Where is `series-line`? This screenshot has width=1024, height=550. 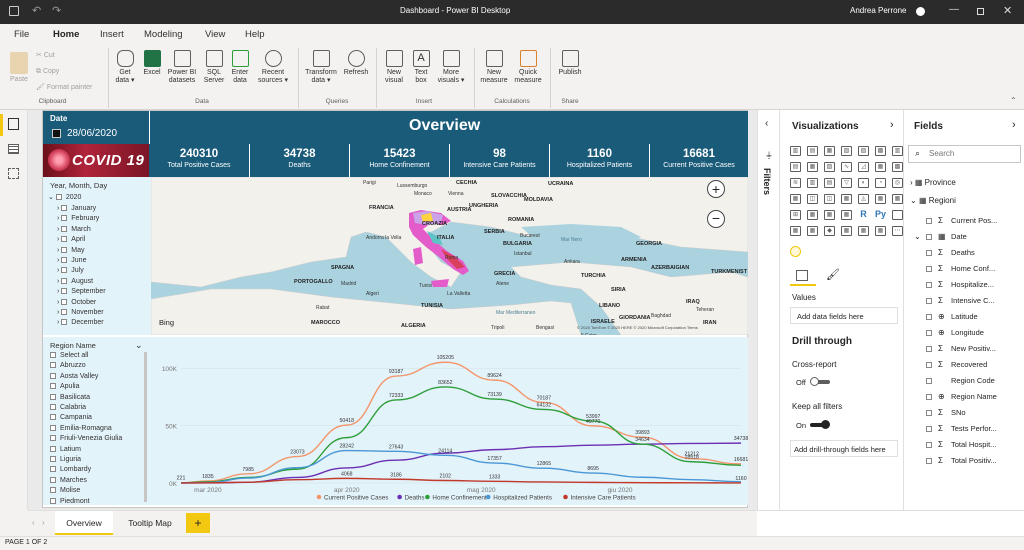 series-line is located at coordinates (461, 435).